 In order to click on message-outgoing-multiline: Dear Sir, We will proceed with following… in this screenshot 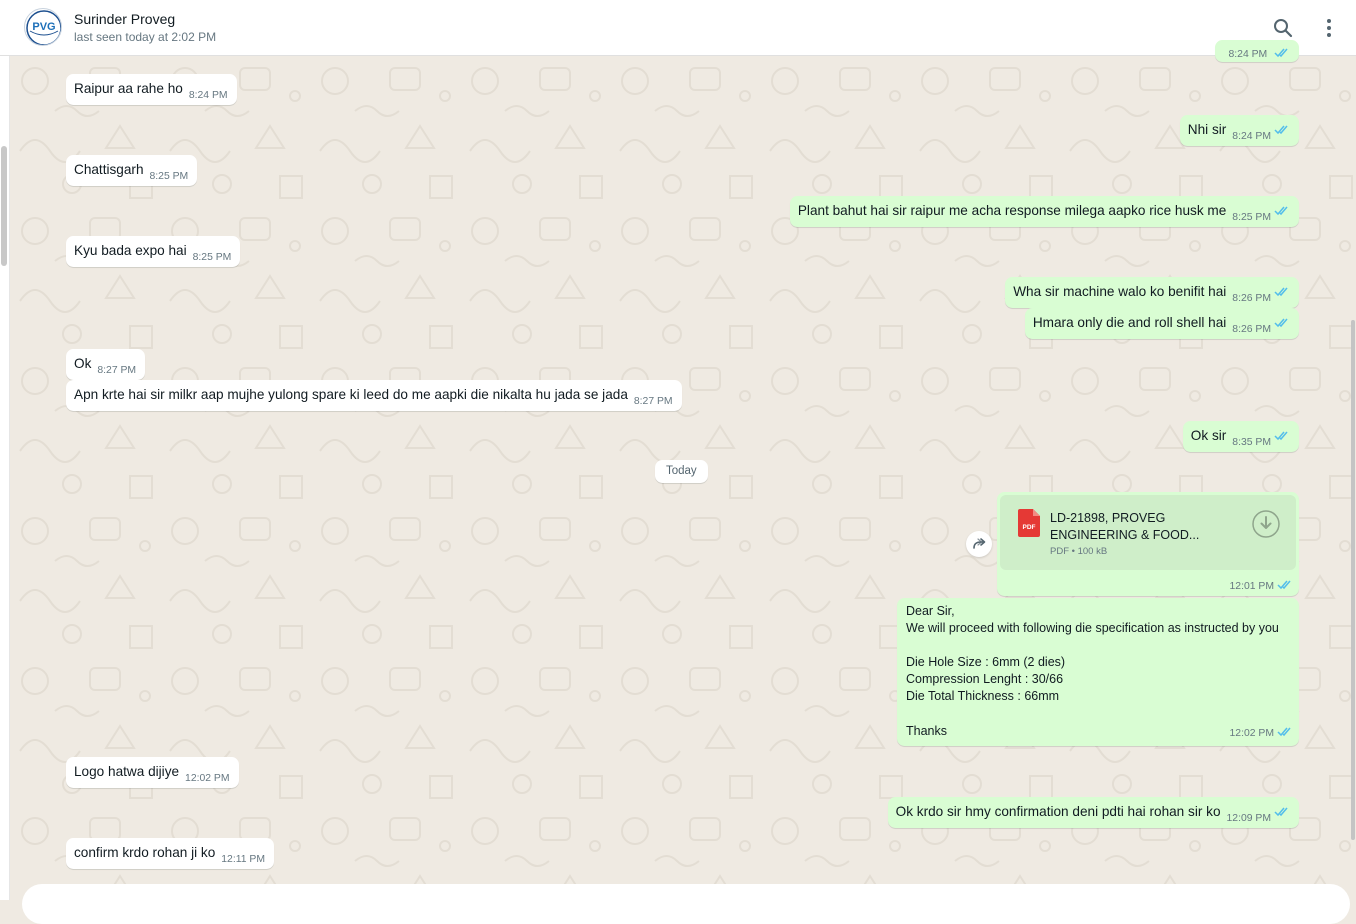, I will do `click(1098, 672)`.